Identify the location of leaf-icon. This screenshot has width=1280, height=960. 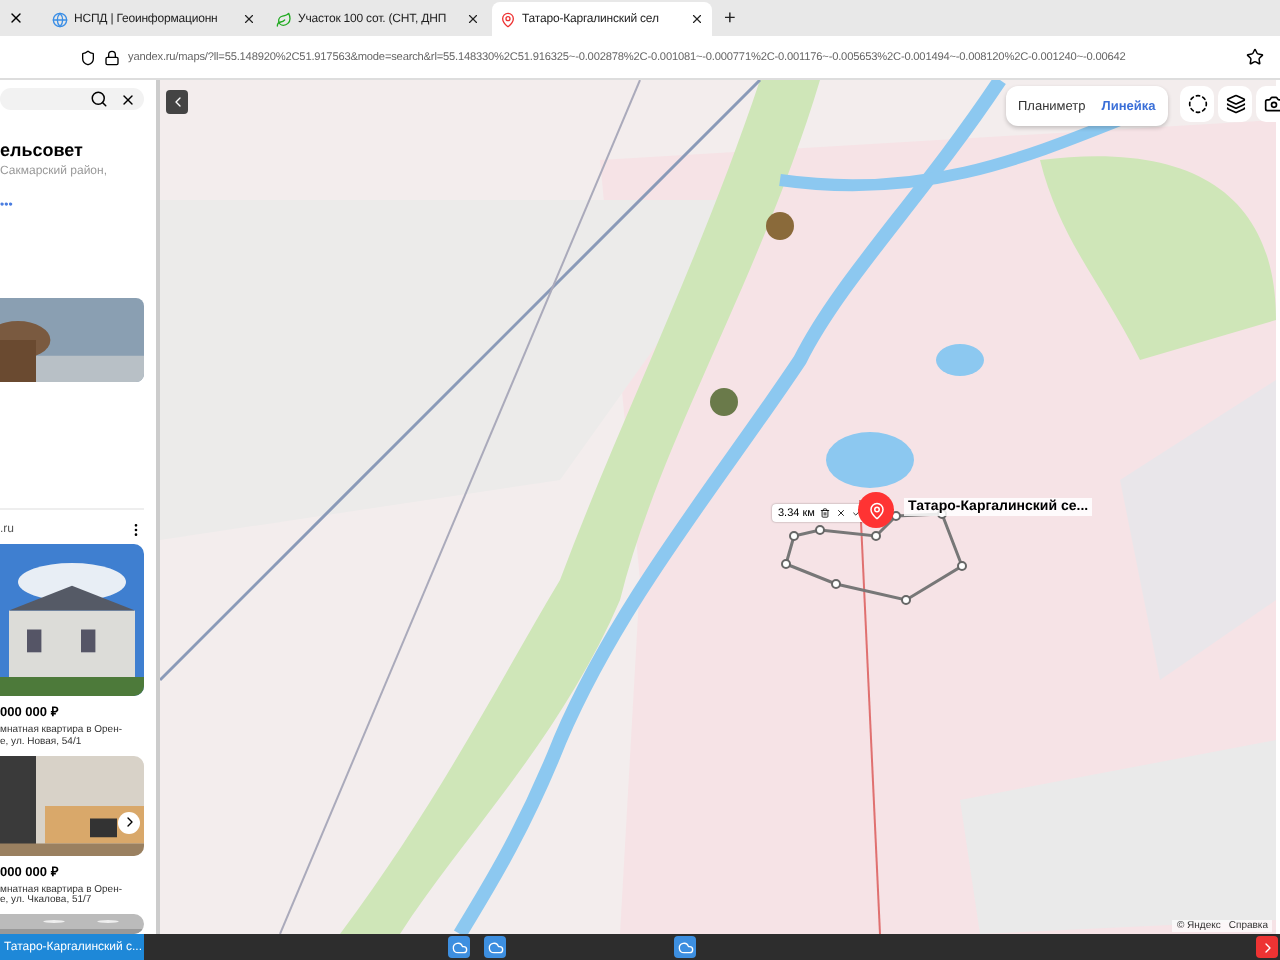
(284, 19).